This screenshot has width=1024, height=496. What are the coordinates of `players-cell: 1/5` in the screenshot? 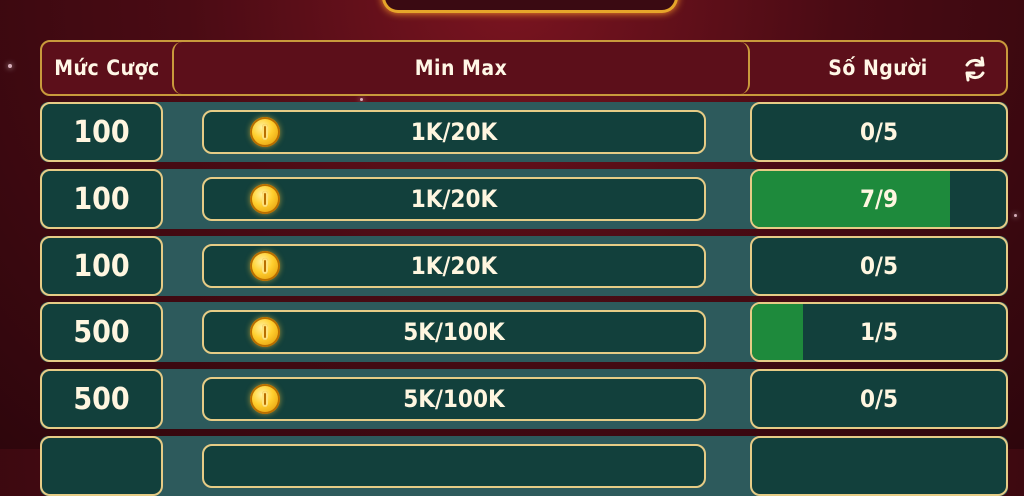 It's located at (879, 332).